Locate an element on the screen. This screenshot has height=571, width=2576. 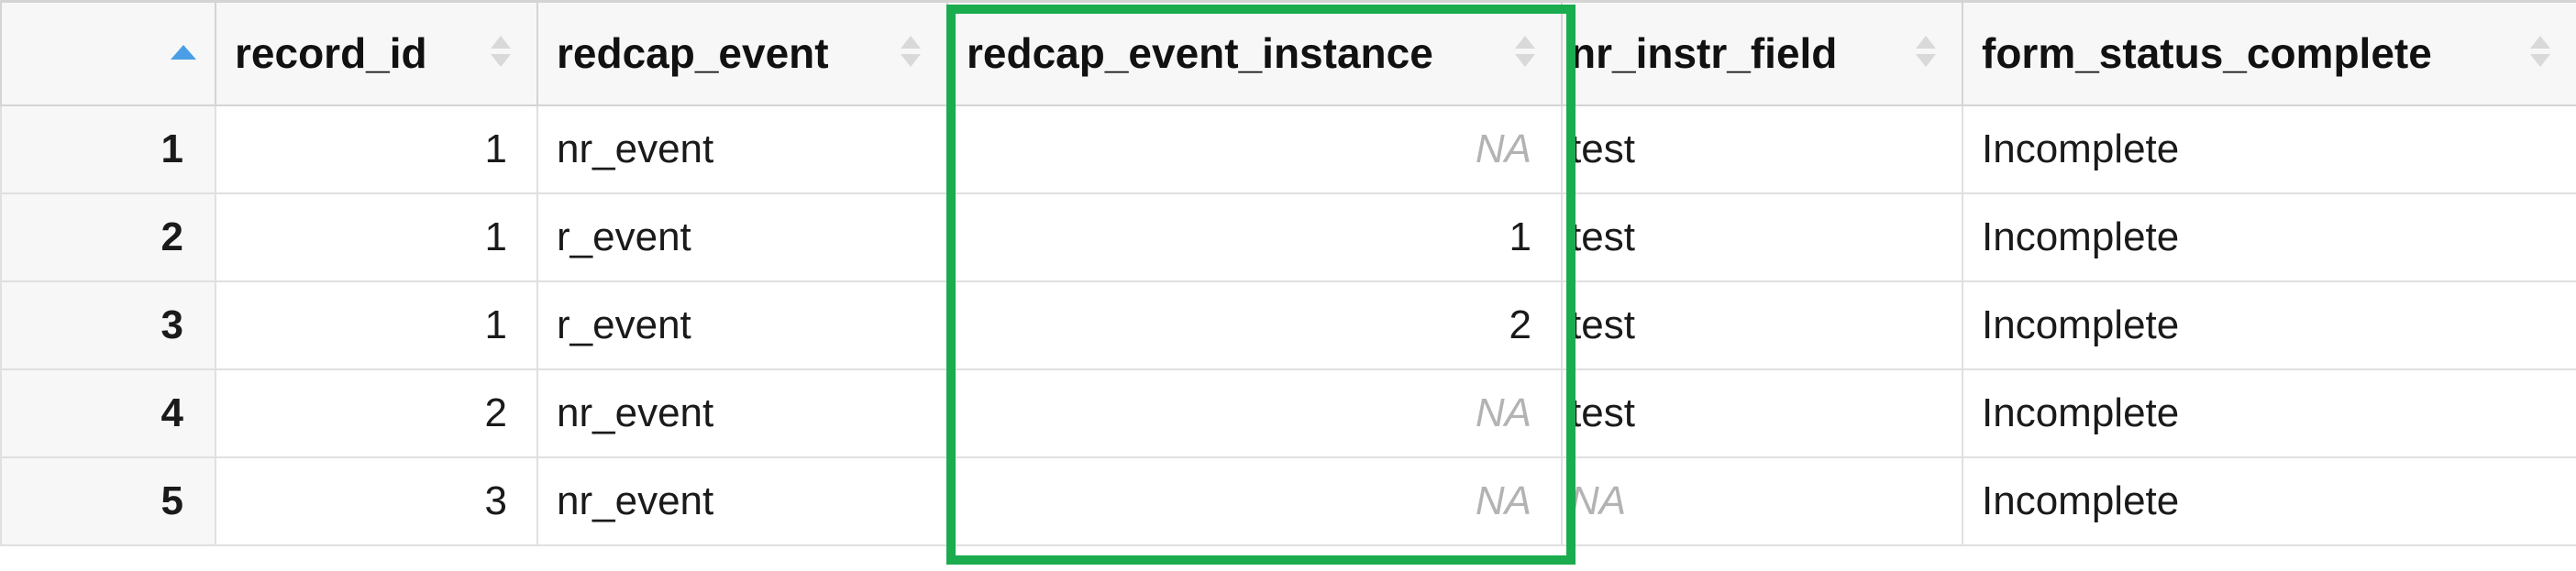
column-header-redcap-event-instance: redcap_event_instance is located at coordinates (1254, 53).